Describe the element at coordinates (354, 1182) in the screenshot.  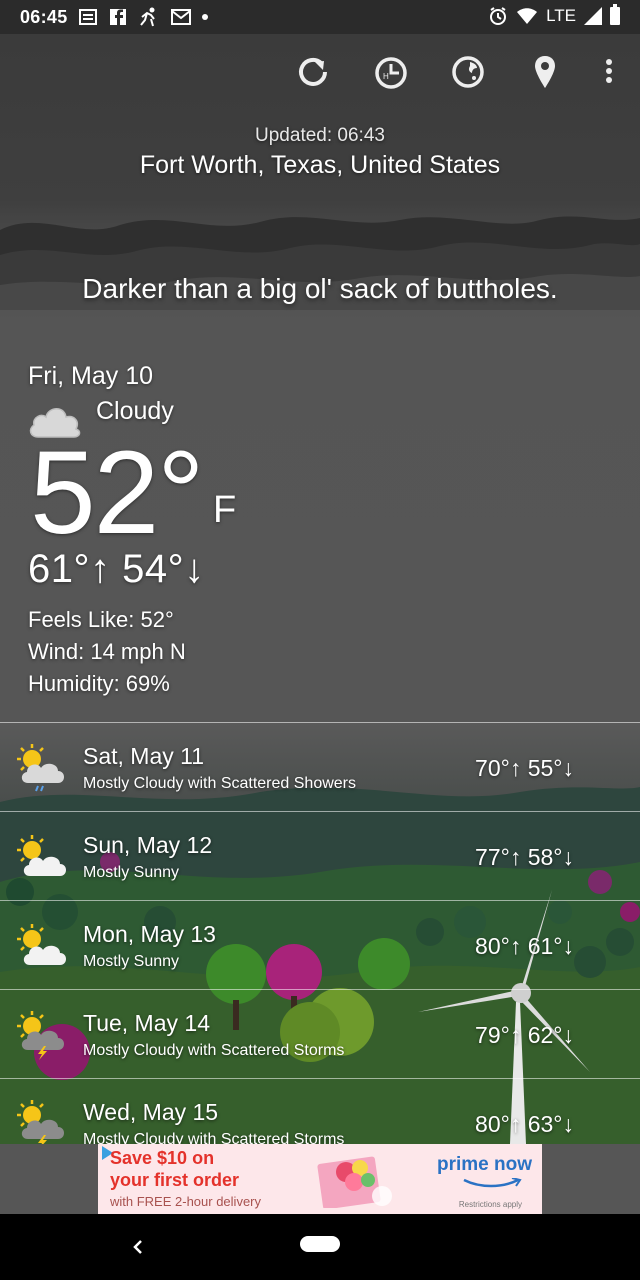
I see `gift-box-image` at that location.